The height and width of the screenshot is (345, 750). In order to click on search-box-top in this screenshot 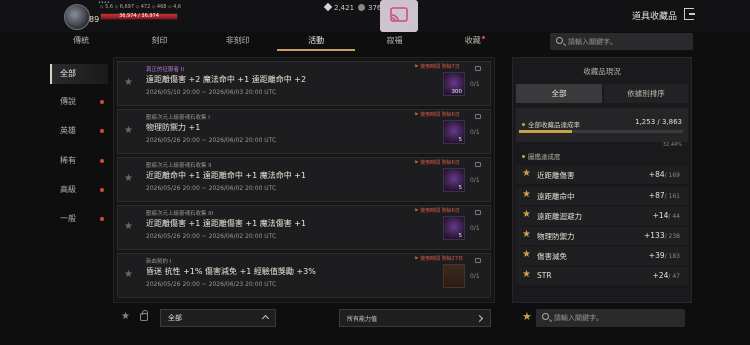, I will do `click(621, 41)`.